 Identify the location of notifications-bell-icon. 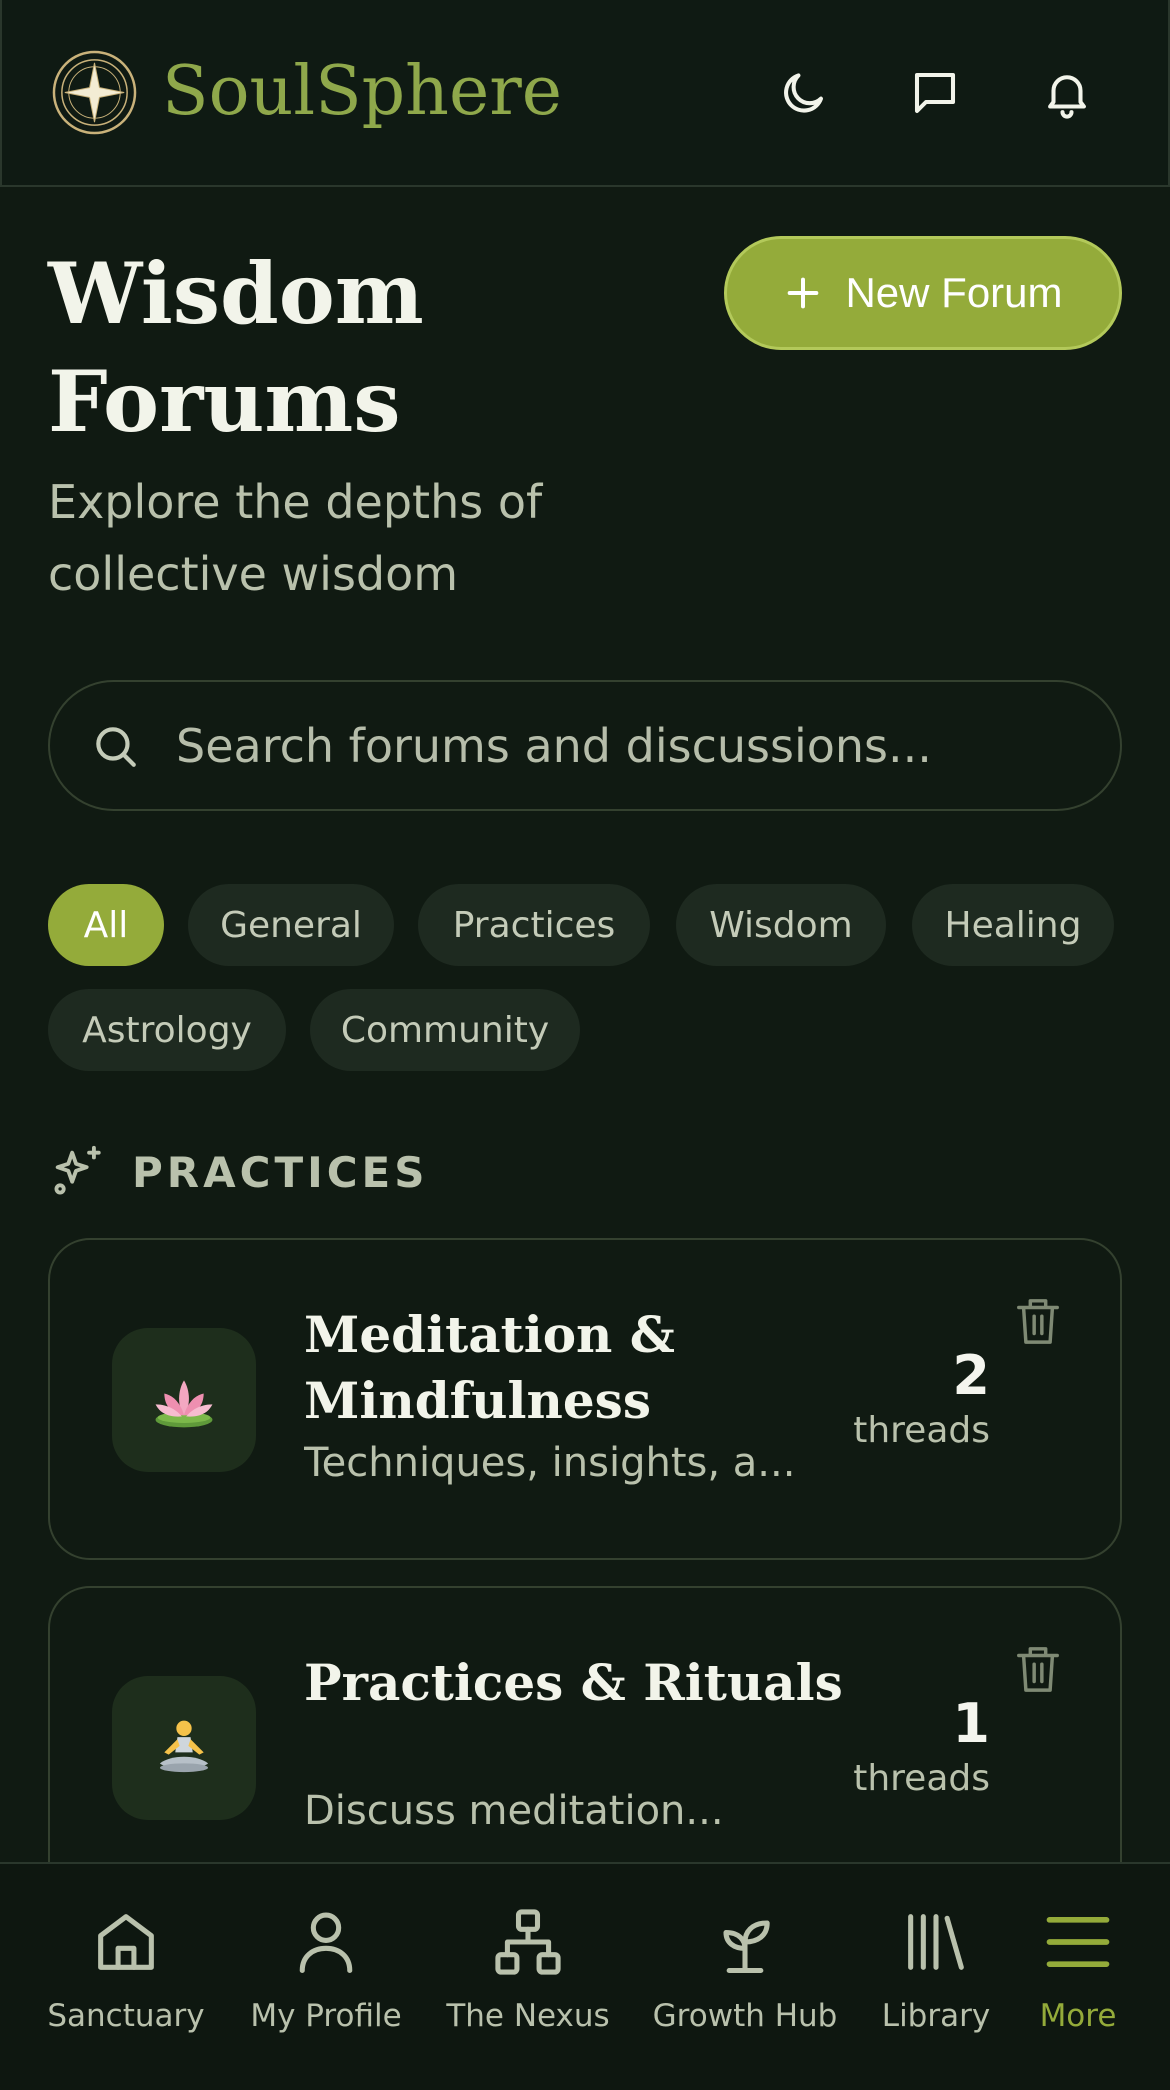
(1067, 93).